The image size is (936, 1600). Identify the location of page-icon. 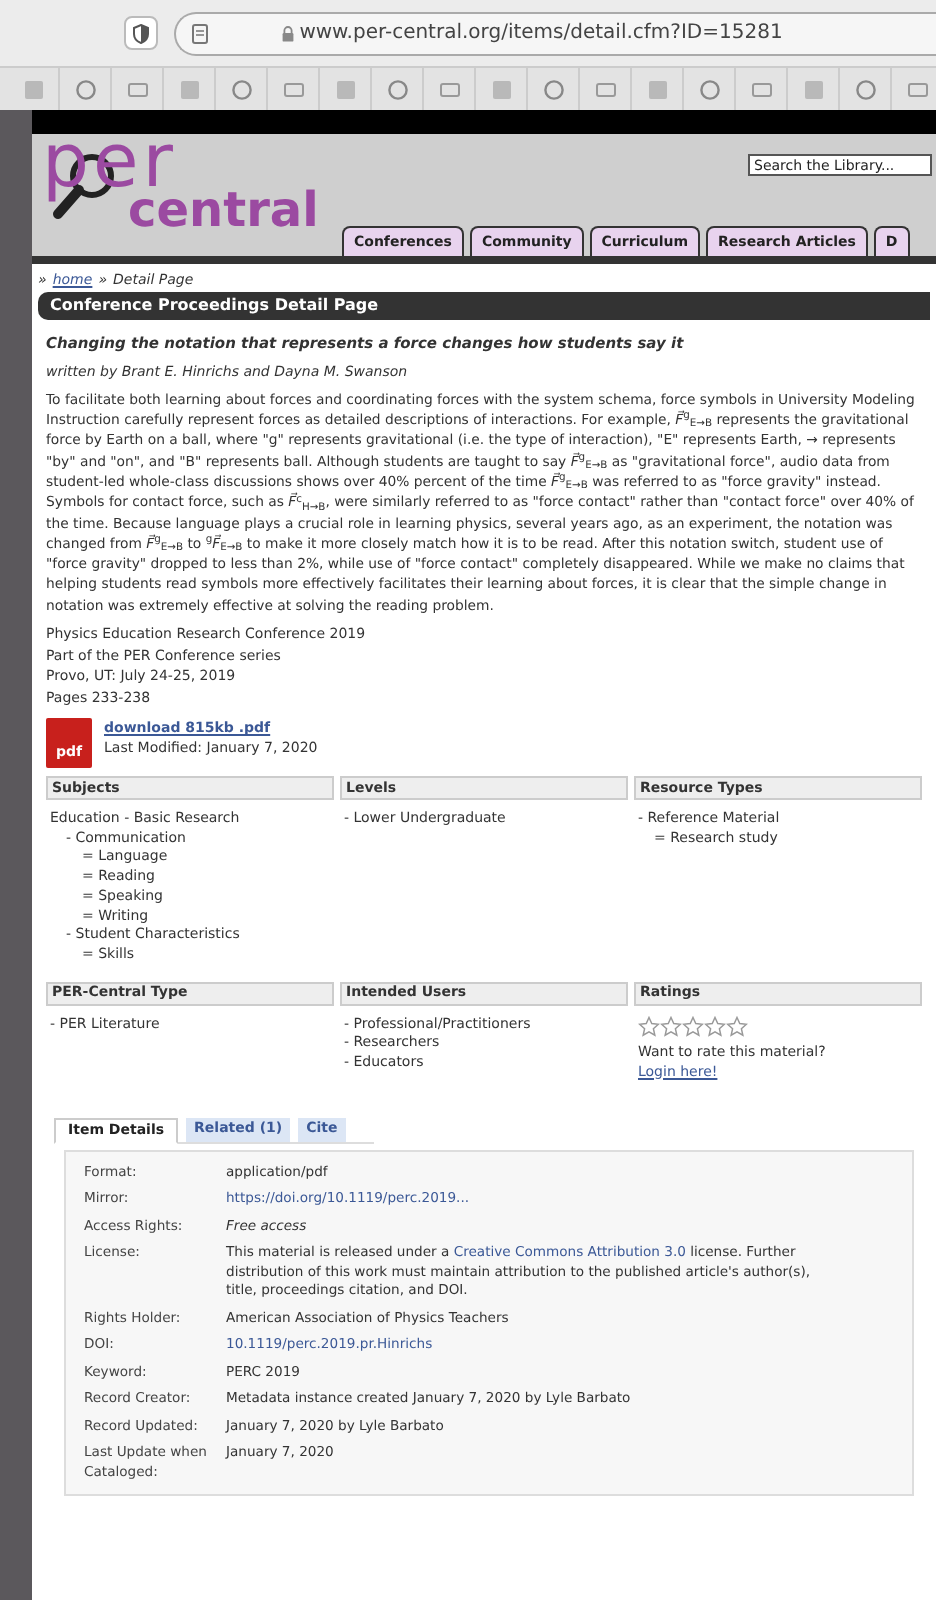
(200, 33).